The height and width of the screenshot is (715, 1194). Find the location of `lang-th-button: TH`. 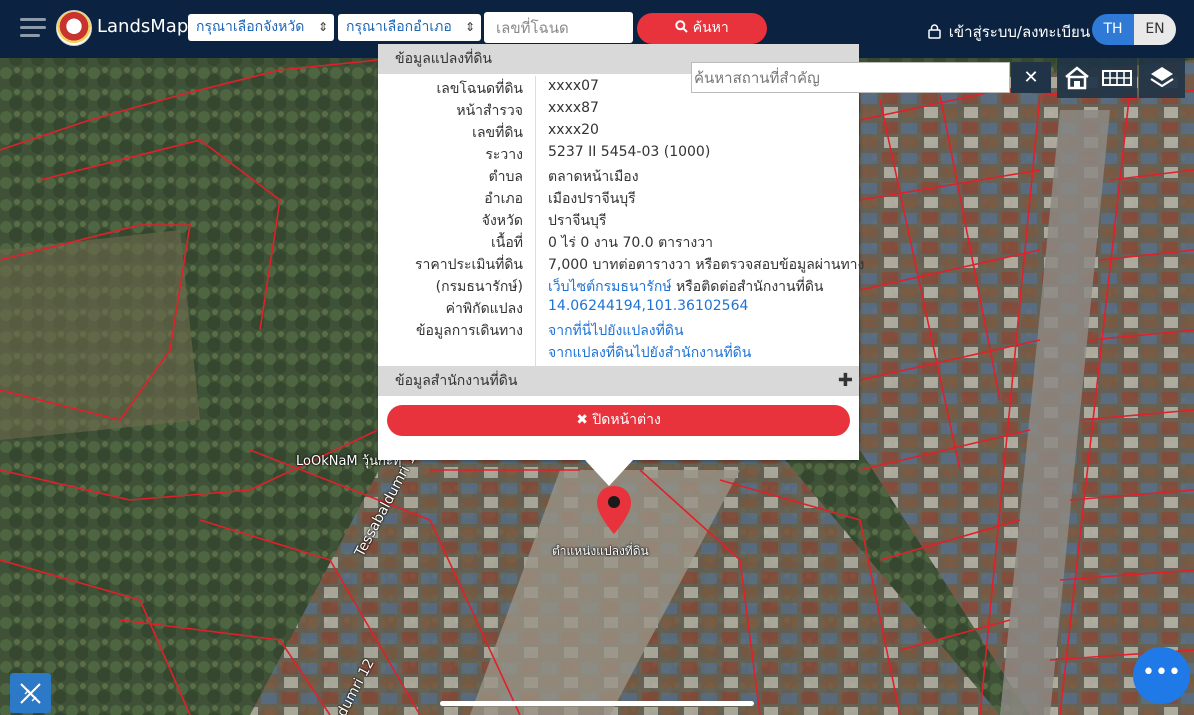

lang-th-button: TH is located at coordinates (1113, 29).